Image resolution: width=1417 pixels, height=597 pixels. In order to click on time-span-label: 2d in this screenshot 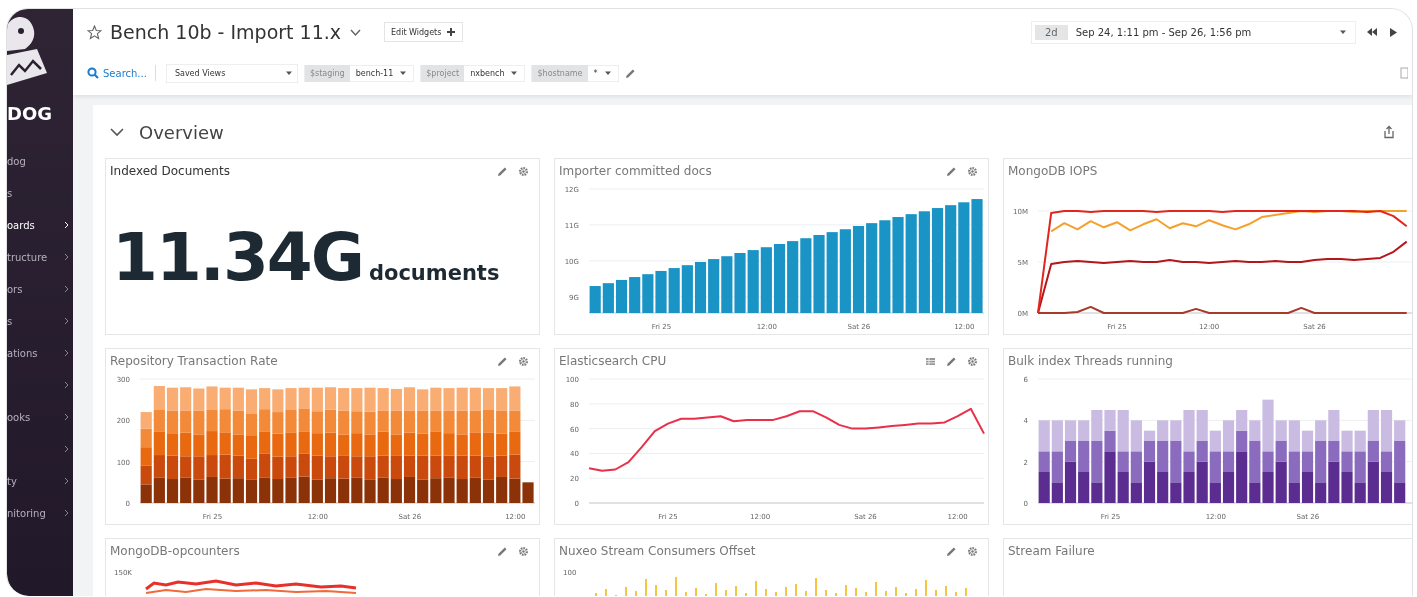, I will do `click(1051, 32)`.